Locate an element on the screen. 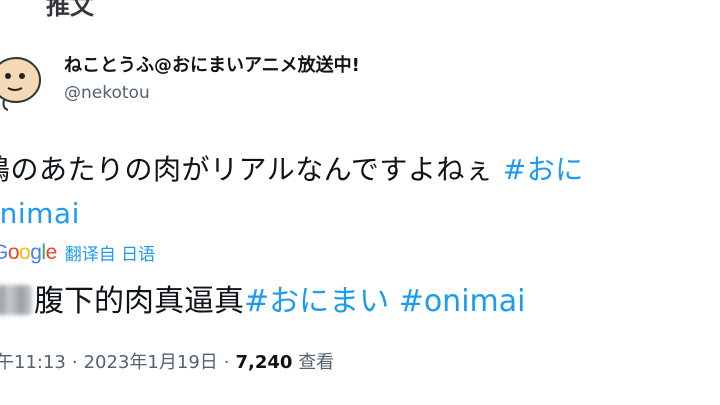 The image size is (720, 405). tweet-time: 午11:13 is located at coordinates (33, 362).